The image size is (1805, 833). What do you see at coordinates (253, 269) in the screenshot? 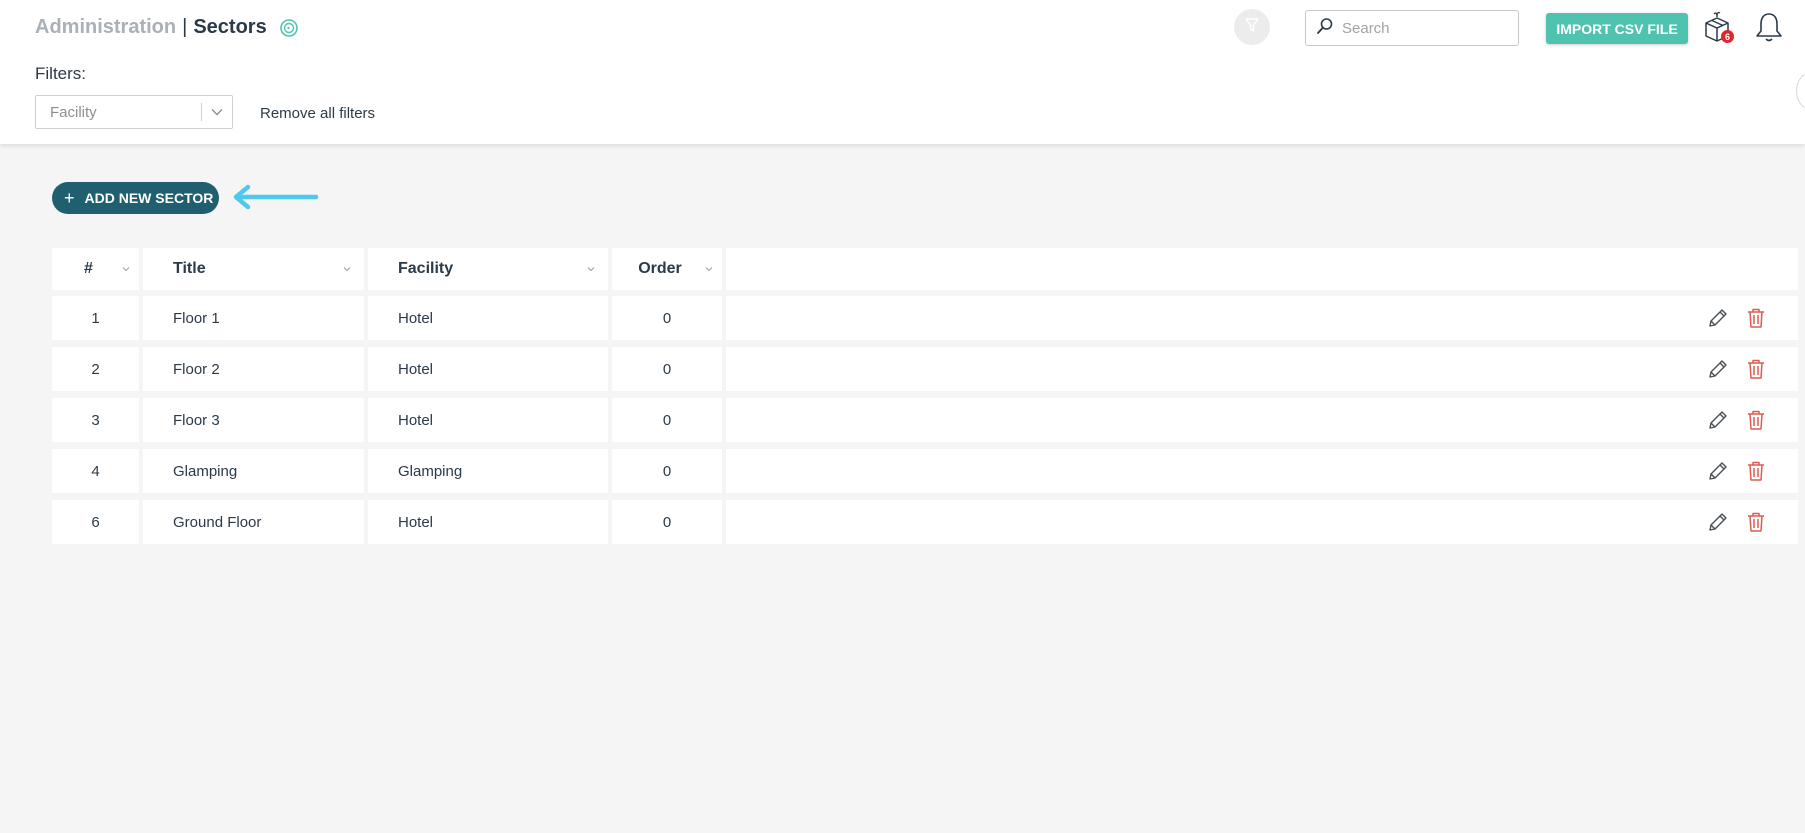
I see `column-header-title: Title` at bounding box center [253, 269].